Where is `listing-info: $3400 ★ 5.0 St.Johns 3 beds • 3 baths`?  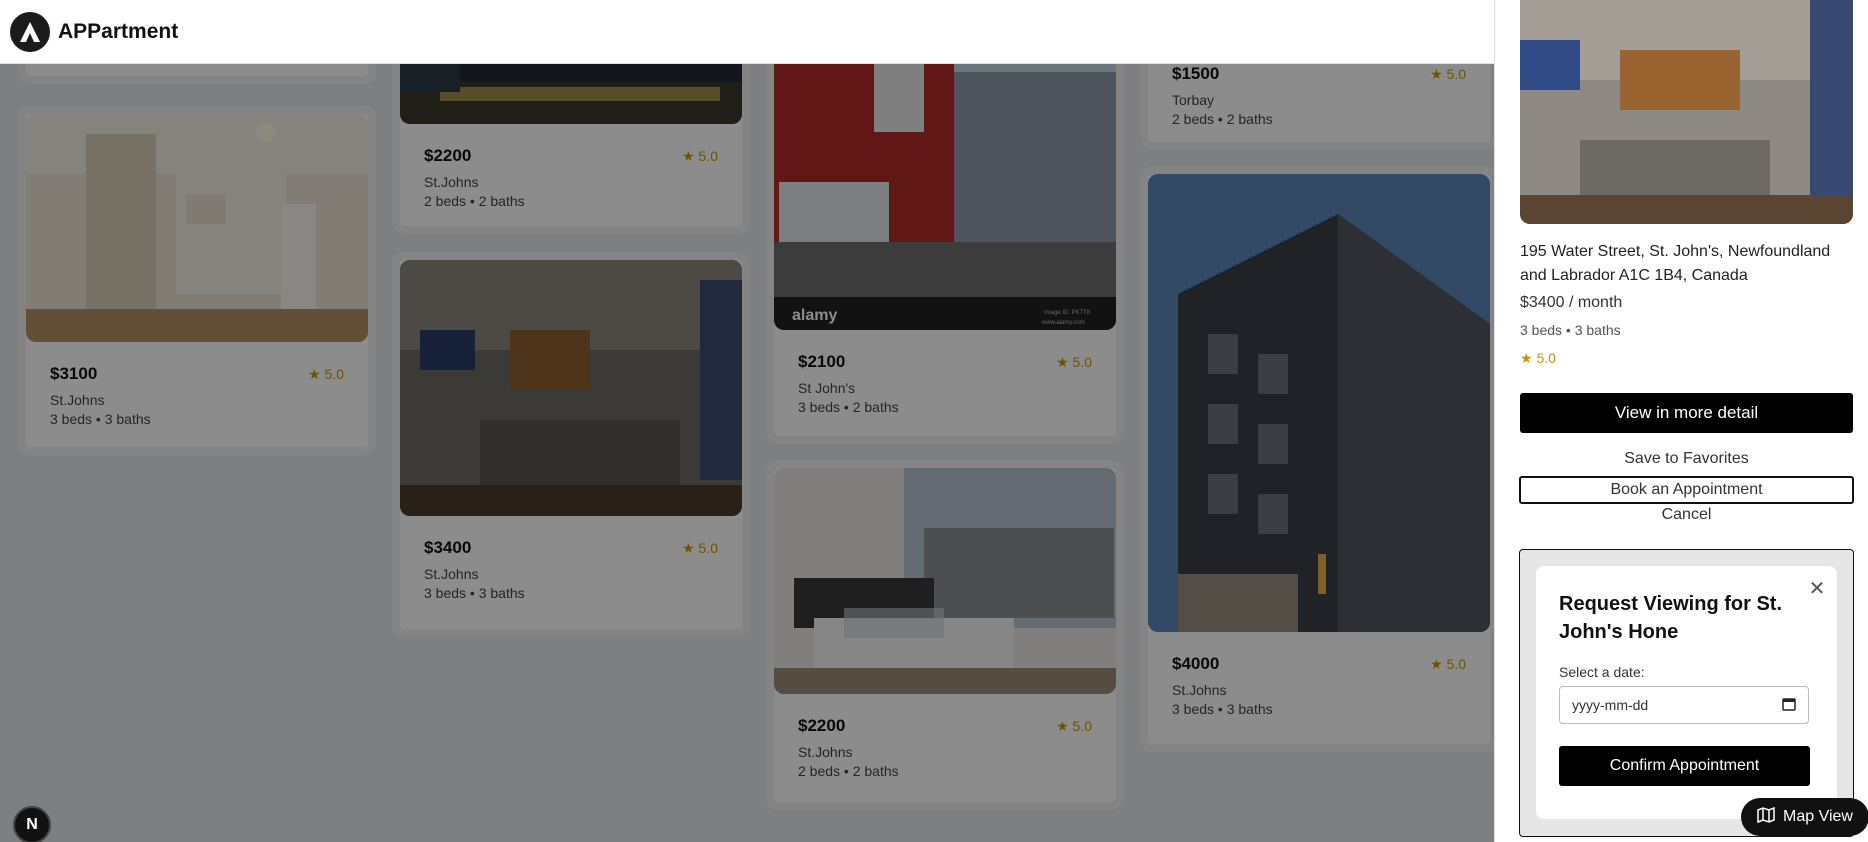 listing-info: $3400 ★ 5.0 St.Johns 3 beds • 3 baths is located at coordinates (571, 576).